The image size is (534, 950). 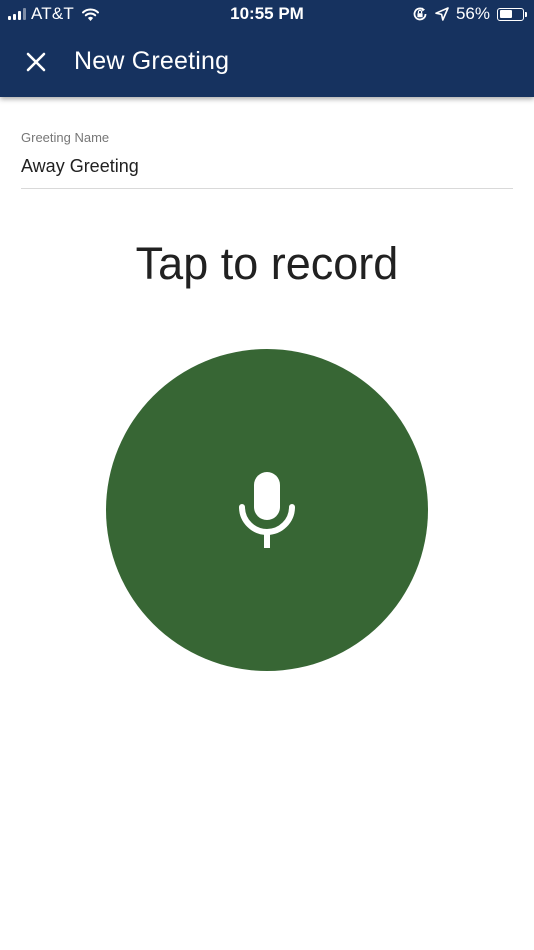 What do you see at coordinates (65, 137) in the screenshot?
I see `greeting-name-label: Greeting Name` at bounding box center [65, 137].